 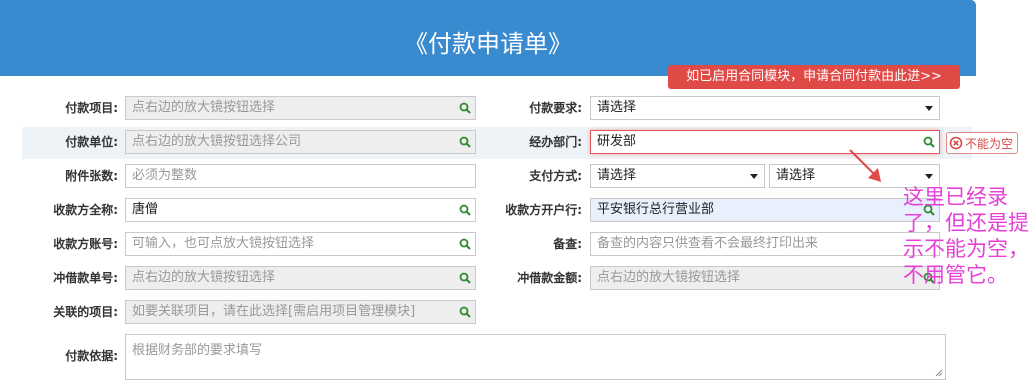 What do you see at coordinates (197, 350) in the screenshot?
I see `basis-placeholder: 根据财务部的要求填写` at bounding box center [197, 350].